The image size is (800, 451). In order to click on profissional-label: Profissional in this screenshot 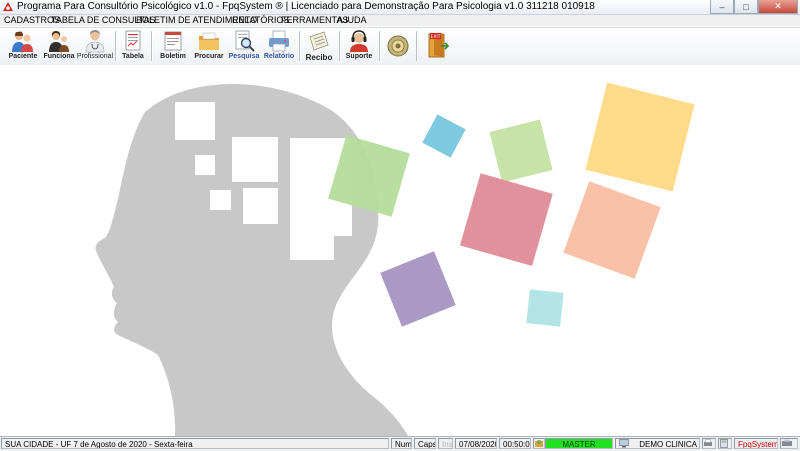, I will do `click(95, 56)`.